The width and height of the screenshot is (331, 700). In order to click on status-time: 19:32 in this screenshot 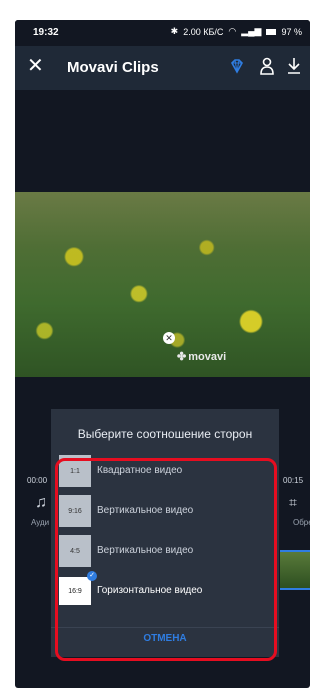, I will do `click(46, 32)`.